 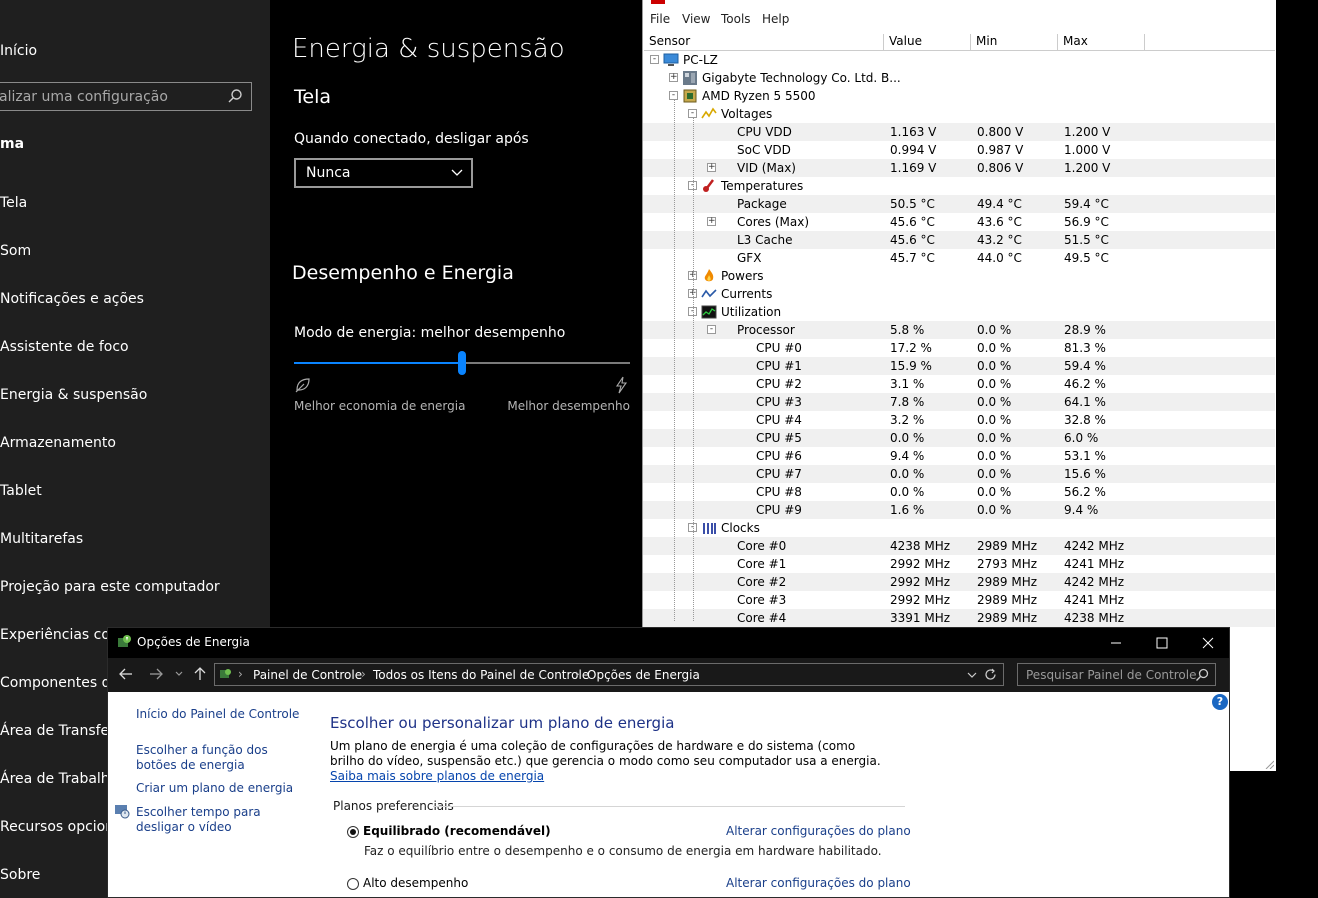 I want to click on sensor-row-cpu-1: CPU #1 15.9 % 0.0 % 59.4 %, so click(x=959, y=366).